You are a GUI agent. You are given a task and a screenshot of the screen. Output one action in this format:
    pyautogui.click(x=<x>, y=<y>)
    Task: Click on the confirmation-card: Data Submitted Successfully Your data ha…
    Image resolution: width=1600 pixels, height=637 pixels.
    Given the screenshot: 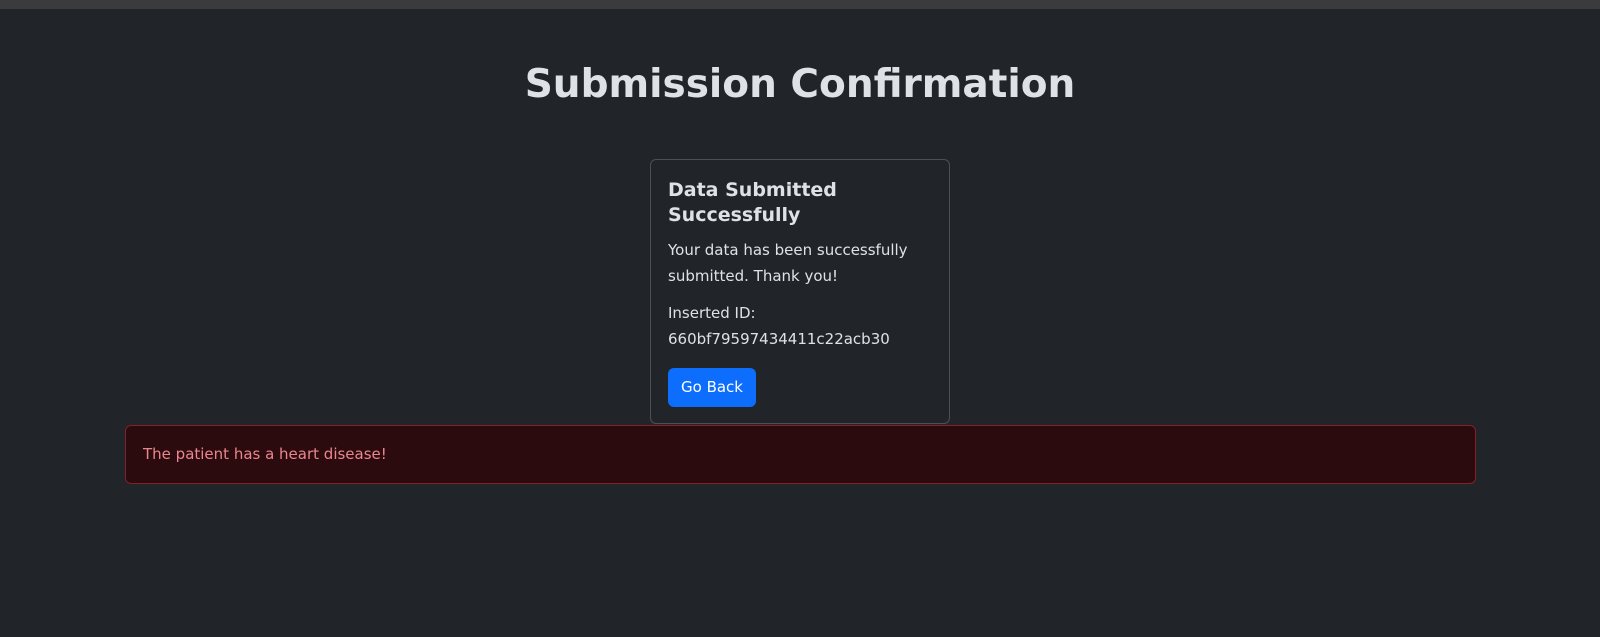 What is the action you would take?
    pyautogui.click(x=800, y=291)
    